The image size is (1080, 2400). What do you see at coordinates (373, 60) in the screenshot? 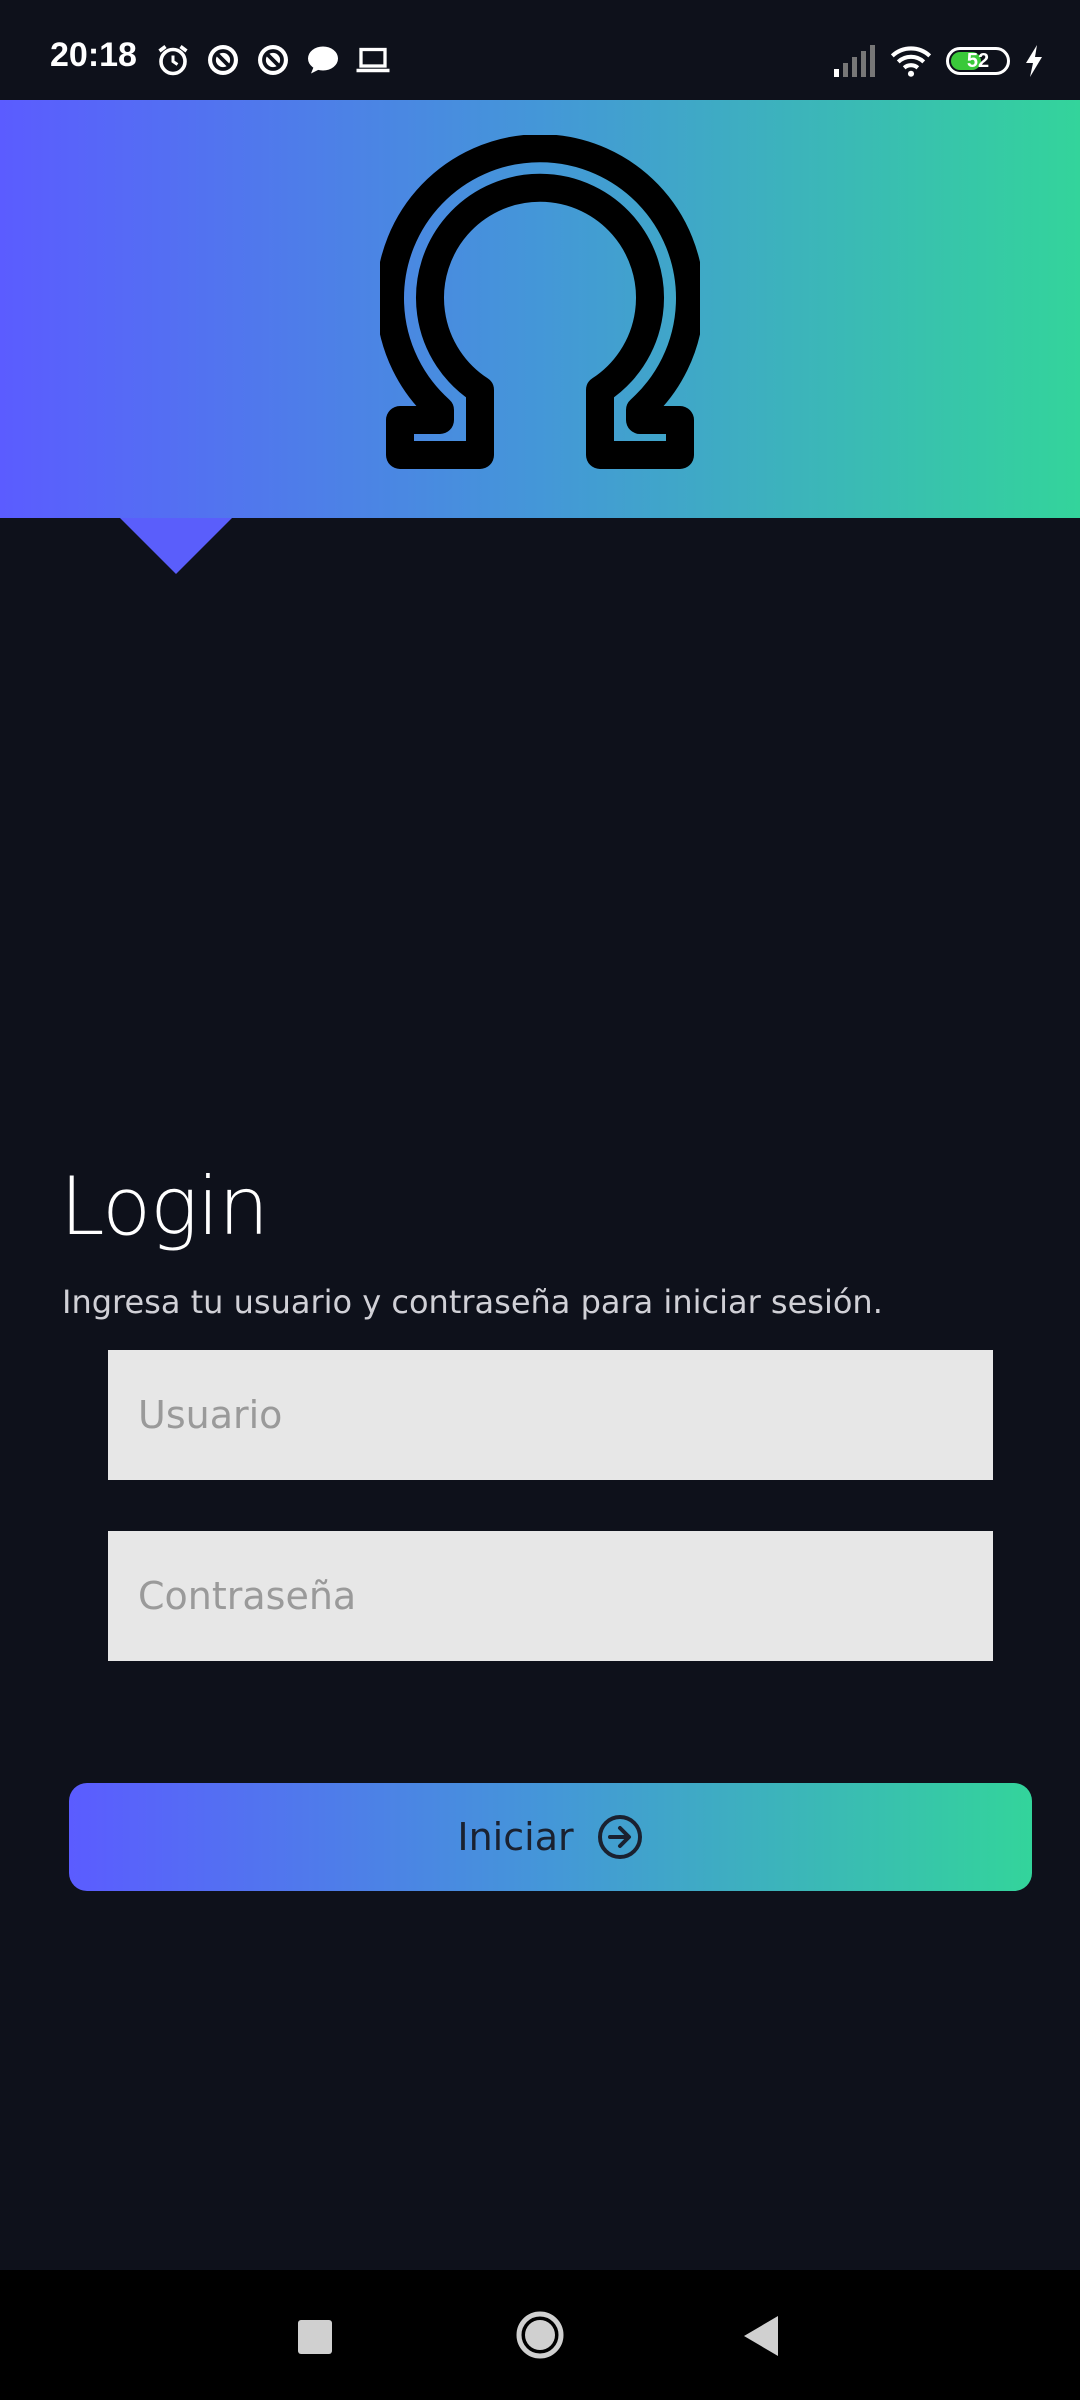
I see `laptop-icon` at bounding box center [373, 60].